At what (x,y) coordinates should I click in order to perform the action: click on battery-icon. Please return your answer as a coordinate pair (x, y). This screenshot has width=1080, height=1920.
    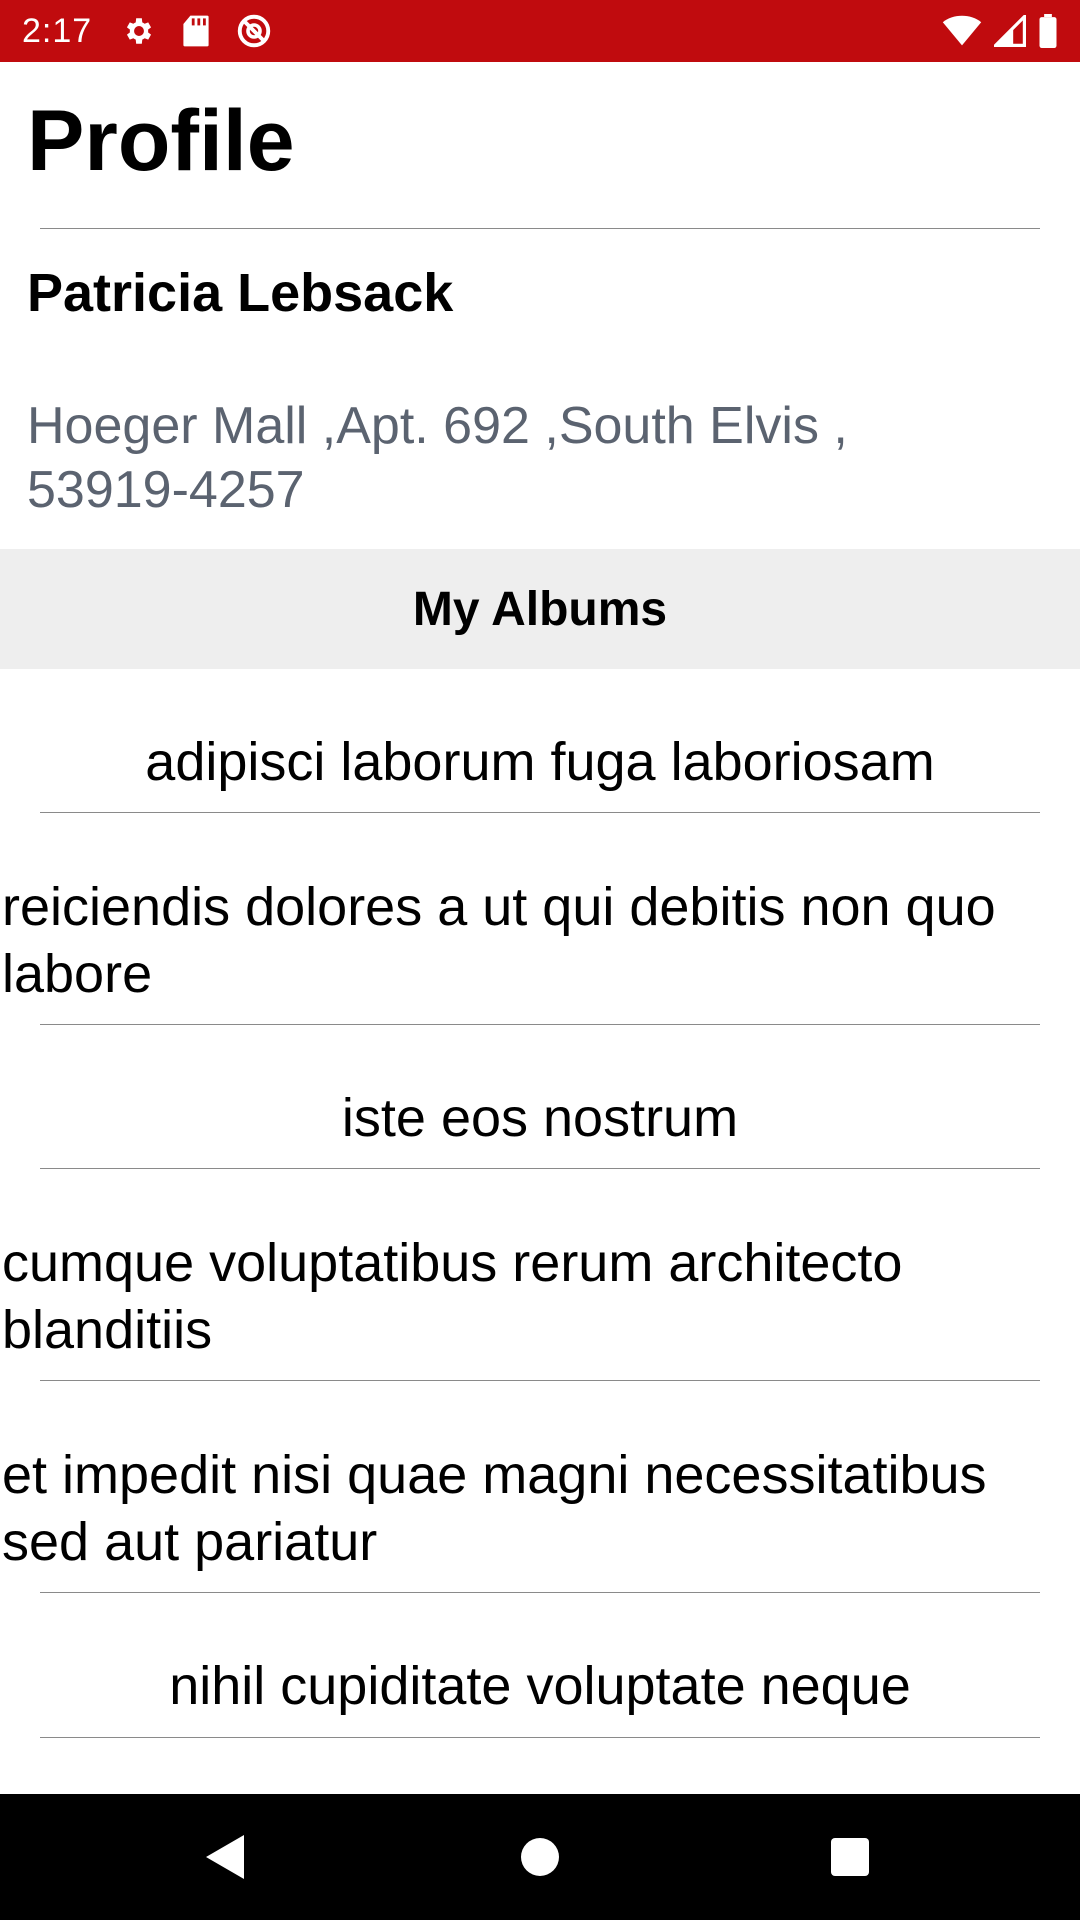
    Looking at the image, I should click on (1048, 31).